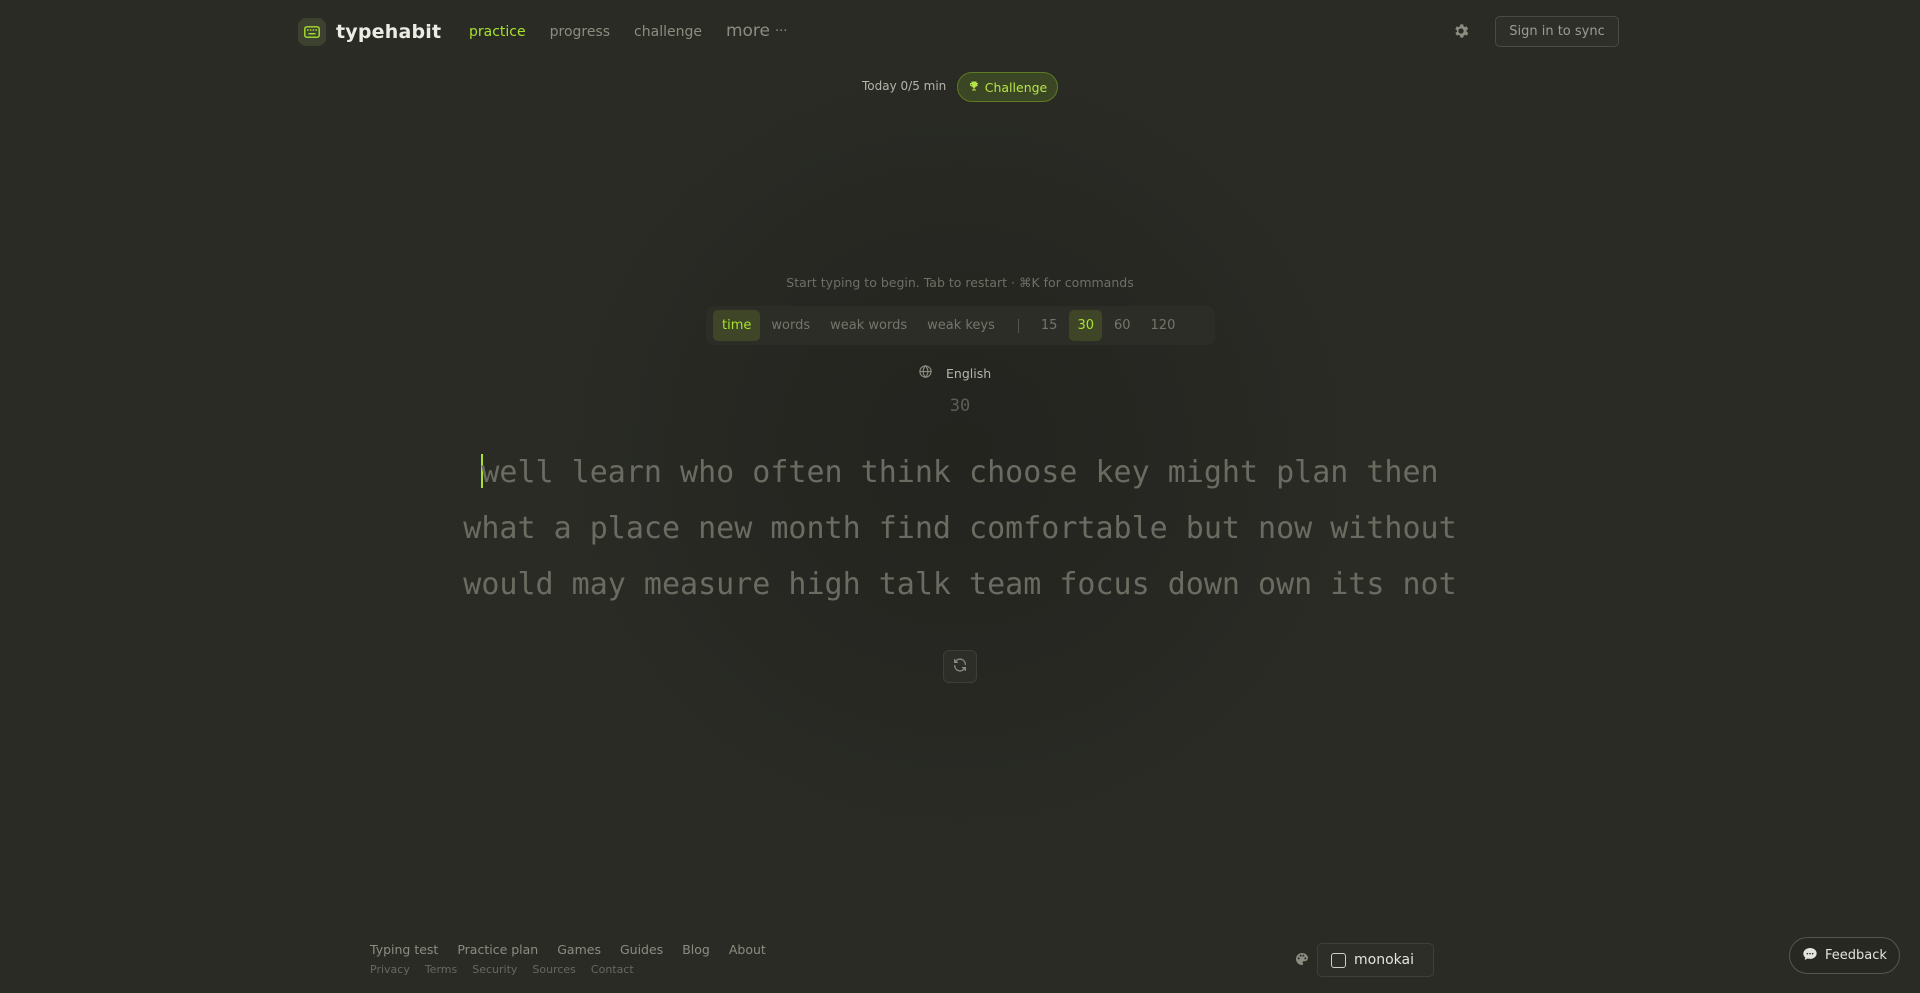  What do you see at coordinates (441, 969) in the screenshot?
I see `footer-link-terms: Terms` at bounding box center [441, 969].